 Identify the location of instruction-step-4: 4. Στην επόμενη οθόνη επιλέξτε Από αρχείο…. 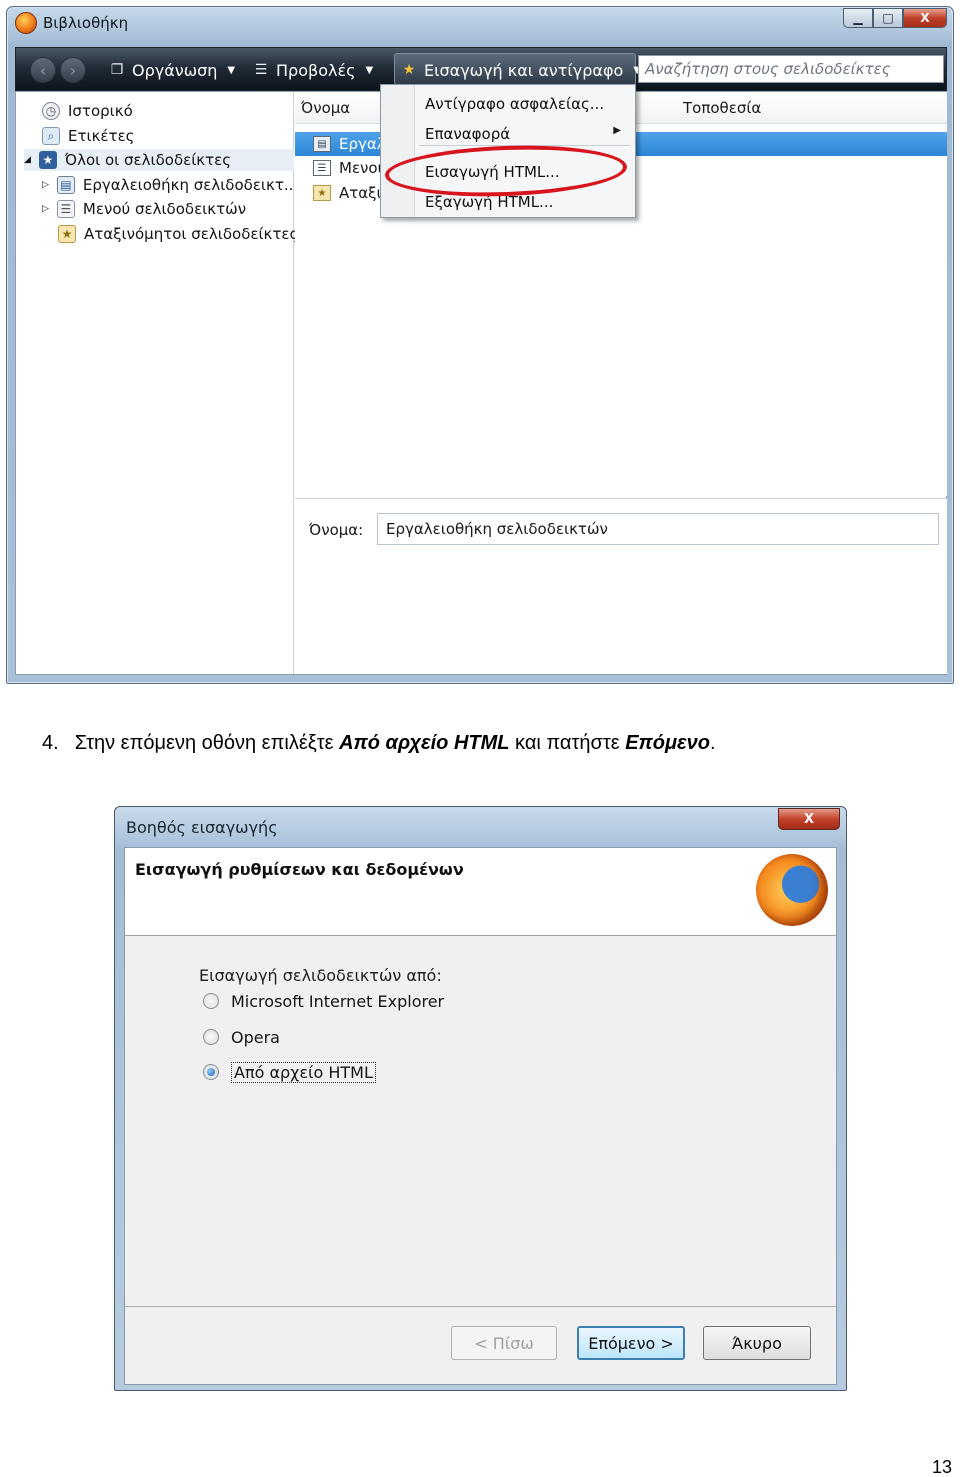
(379, 743).